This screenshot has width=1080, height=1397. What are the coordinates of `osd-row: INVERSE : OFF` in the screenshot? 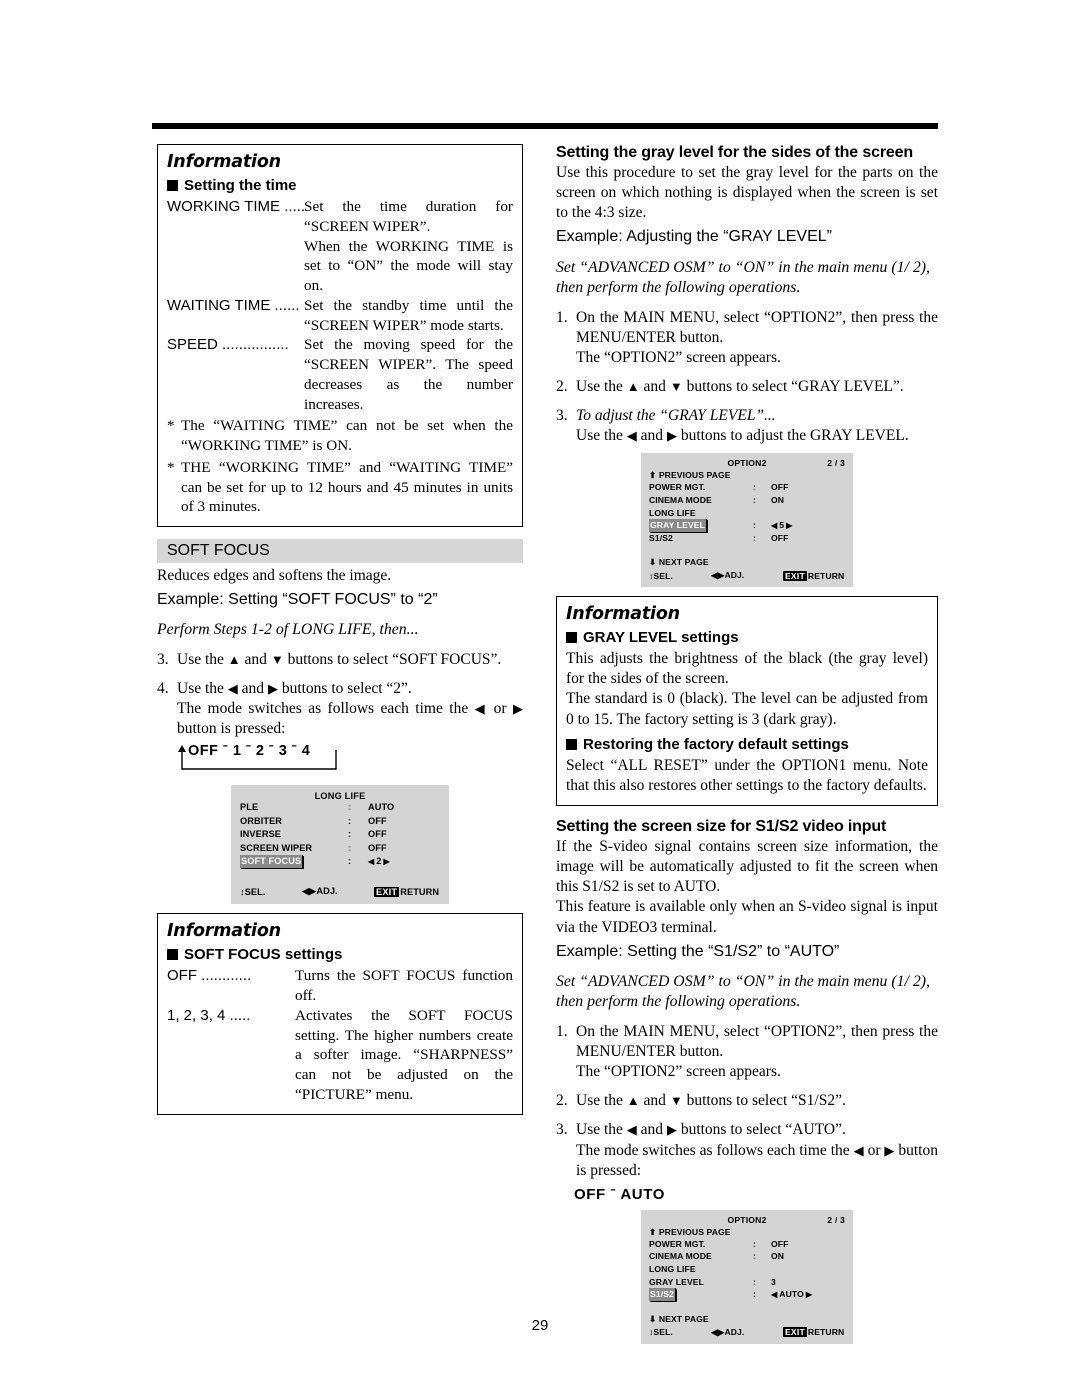 It's located at (340, 834).